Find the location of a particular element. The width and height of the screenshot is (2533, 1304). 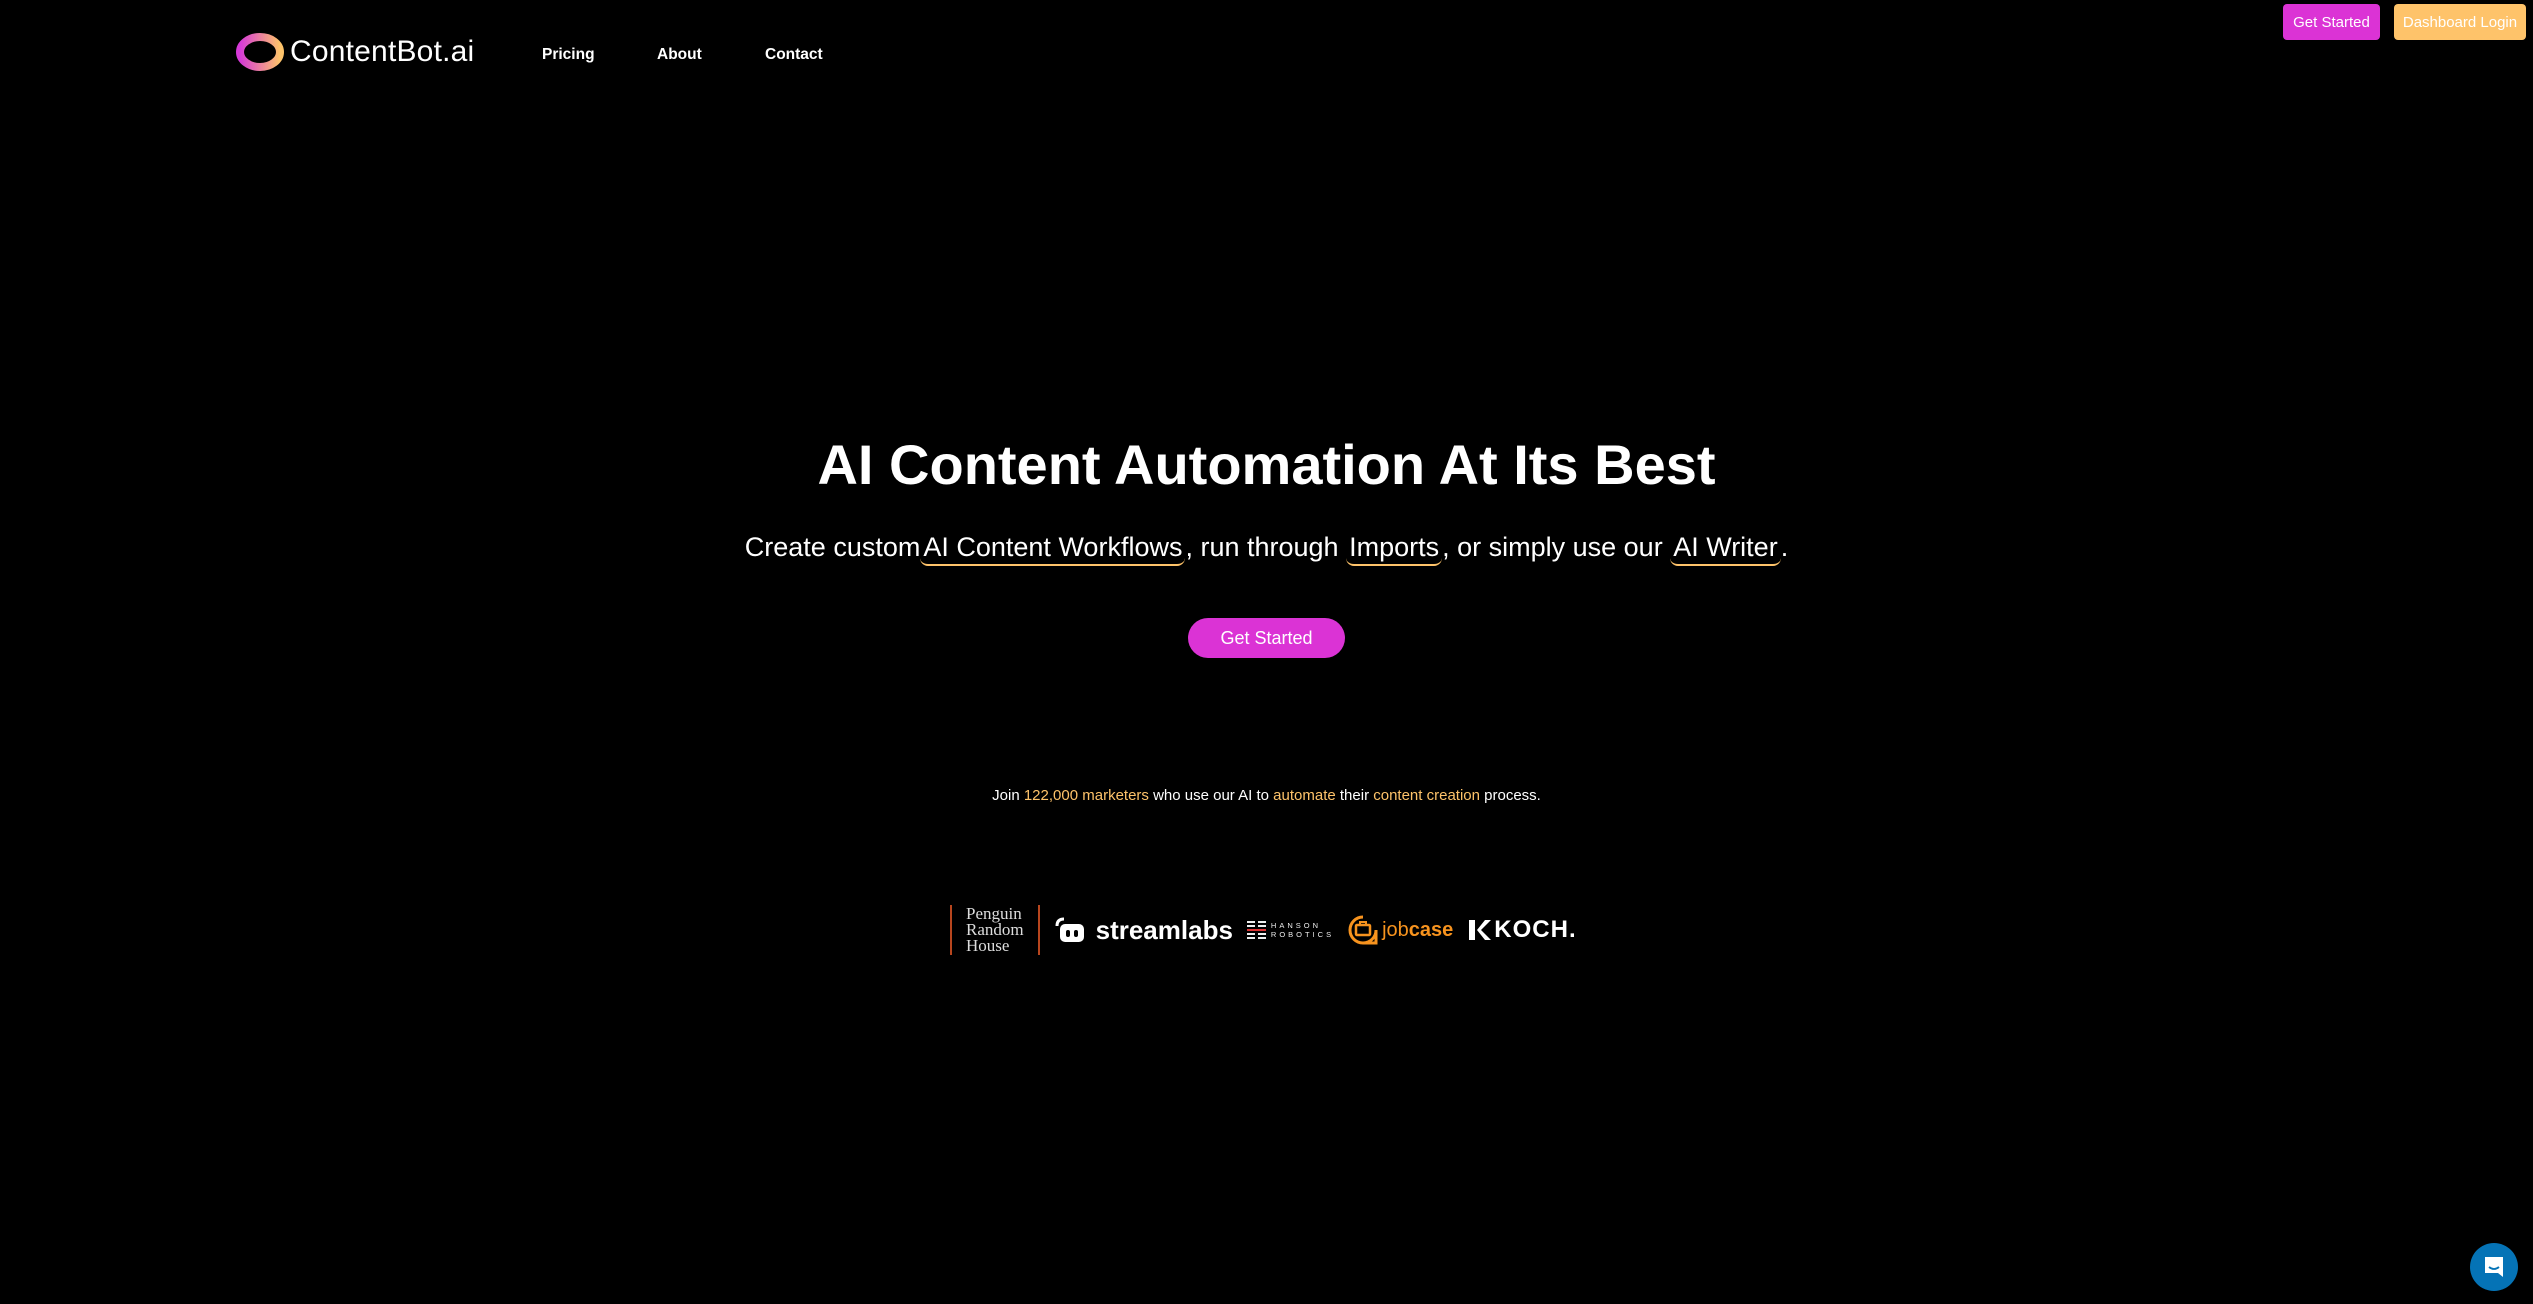

nav-about: About is located at coordinates (679, 55).